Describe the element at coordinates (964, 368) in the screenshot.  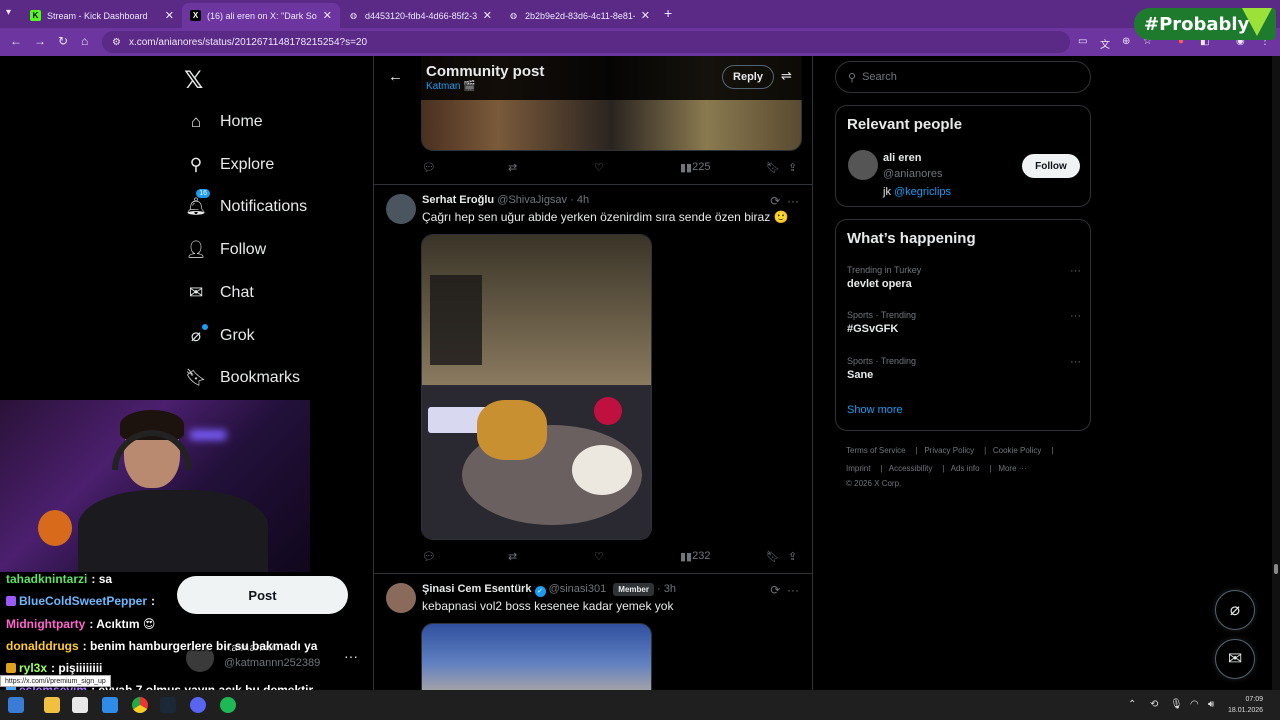
I see `trend-item: Sports · Trending Sane ···` at that location.